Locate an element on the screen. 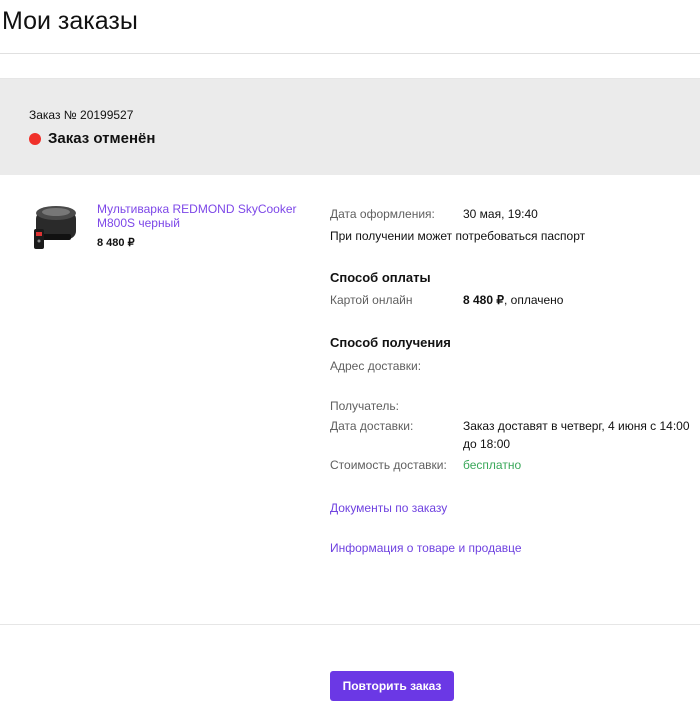 The image size is (700, 701). divider is located at coordinates (350, 53).